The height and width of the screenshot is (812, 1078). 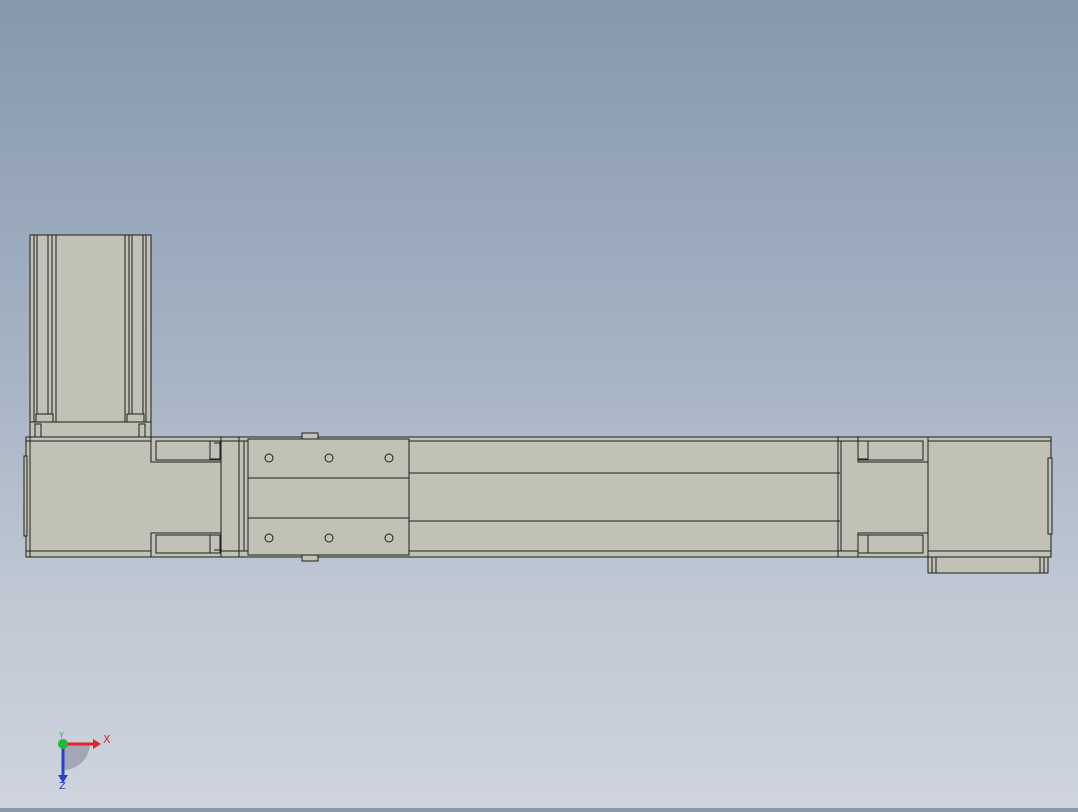 I want to click on z-axis-label: Z, so click(x=62, y=786).